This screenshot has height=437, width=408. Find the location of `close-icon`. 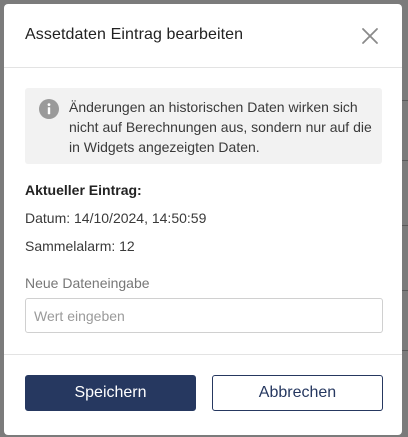

close-icon is located at coordinates (370, 36).